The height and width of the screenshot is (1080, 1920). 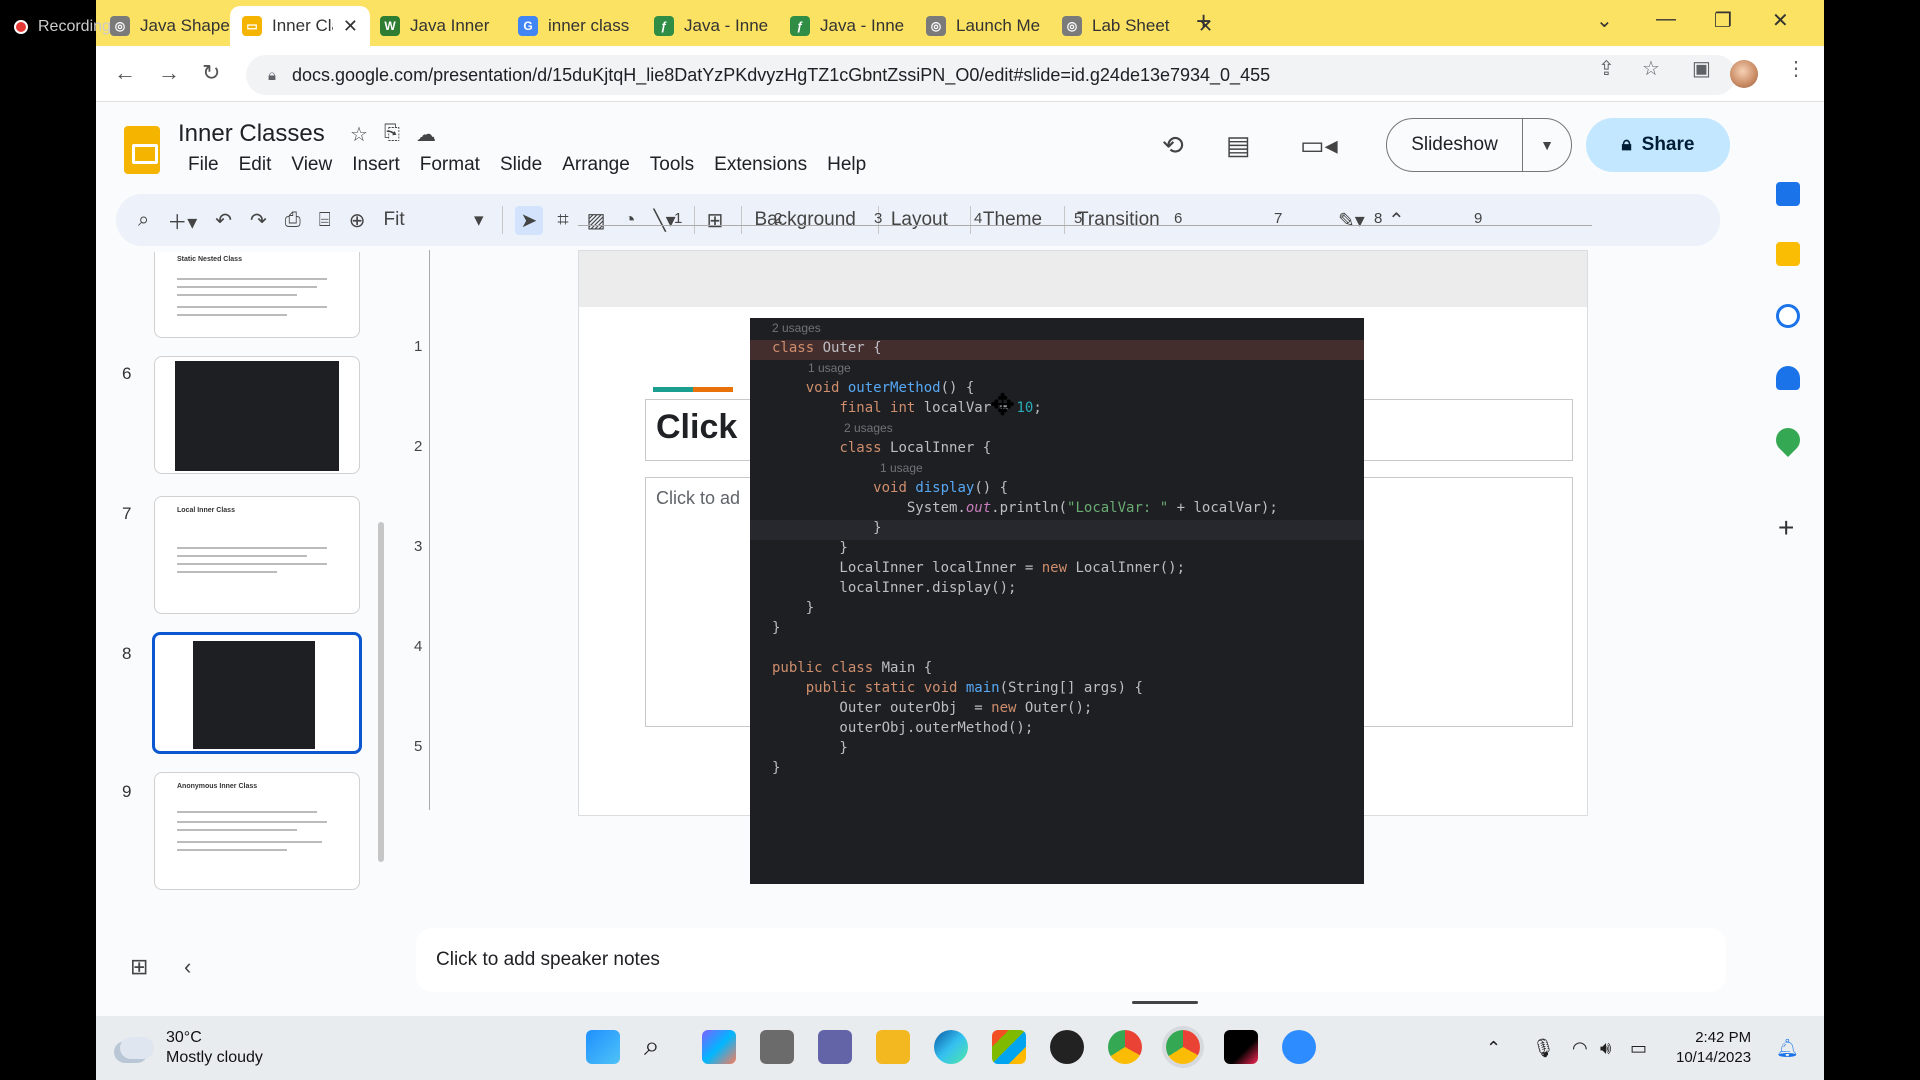 What do you see at coordinates (206, 510) in the screenshot?
I see `thumbnail-title: Local Inner Class` at bounding box center [206, 510].